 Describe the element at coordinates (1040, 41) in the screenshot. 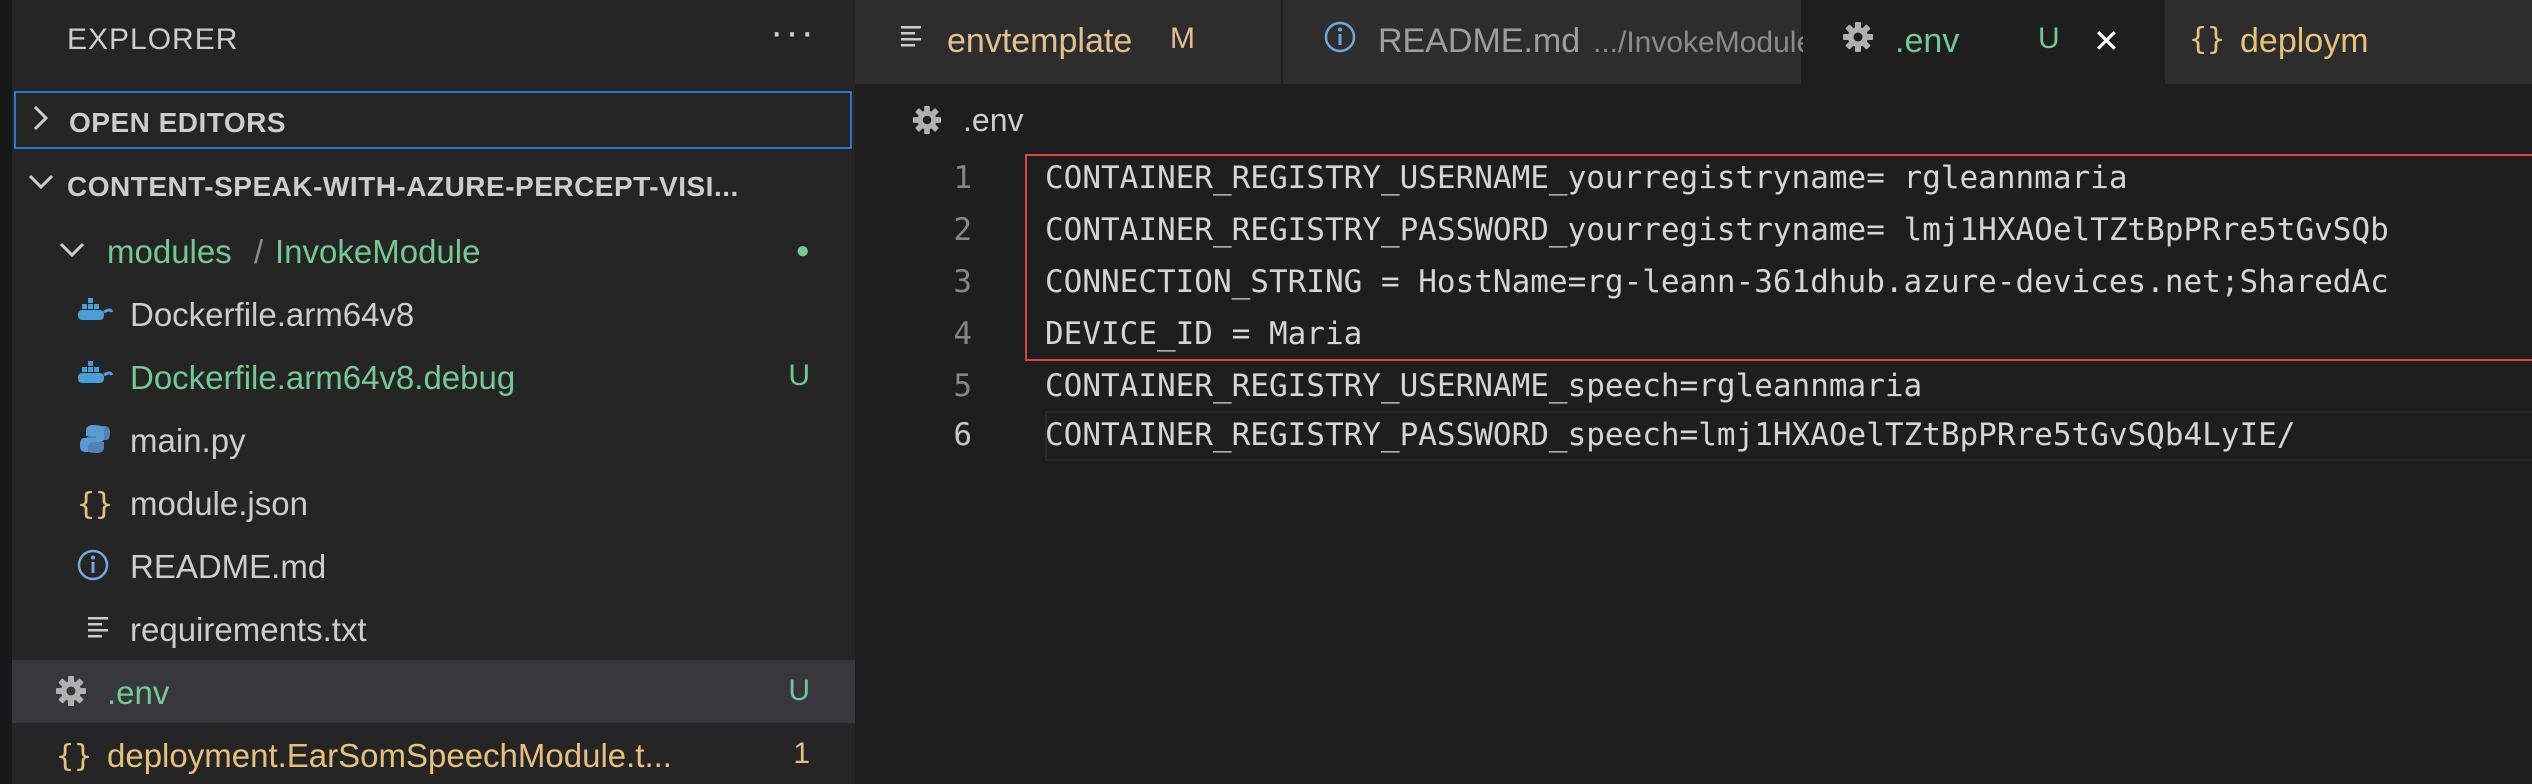

I see `tab-label: envtemplate` at that location.